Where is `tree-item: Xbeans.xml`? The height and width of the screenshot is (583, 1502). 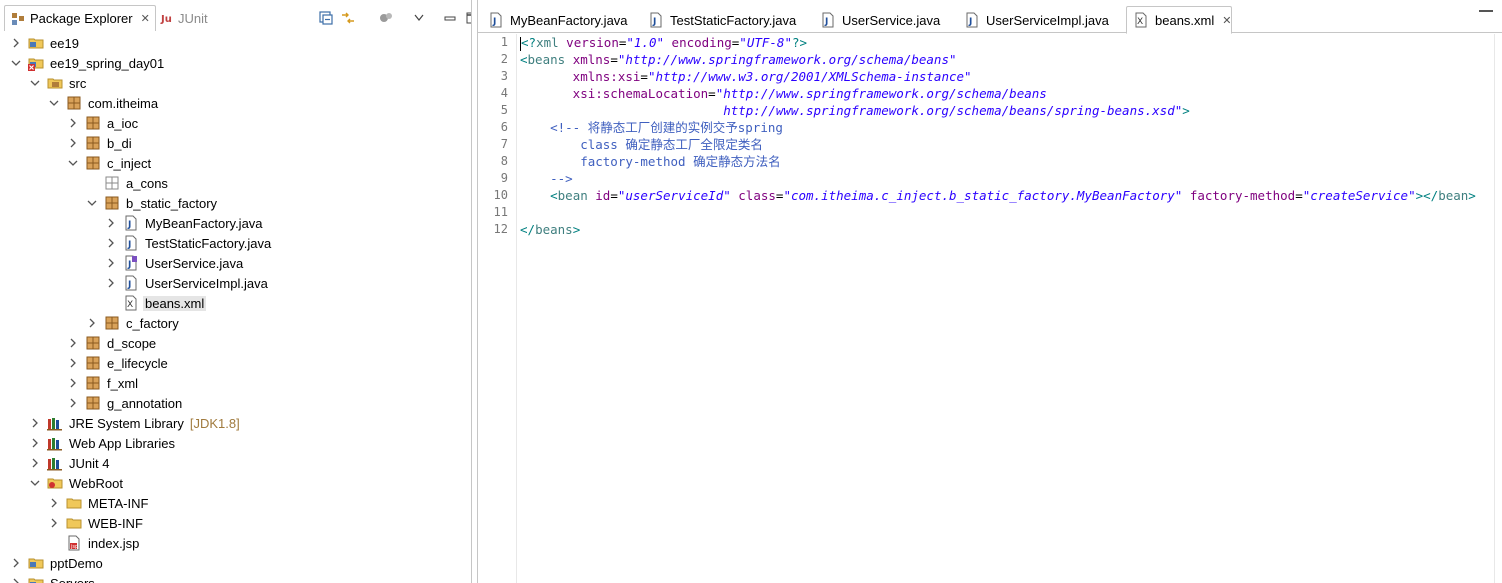
tree-item: Xbeans.xml is located at coordinates (235, 303).